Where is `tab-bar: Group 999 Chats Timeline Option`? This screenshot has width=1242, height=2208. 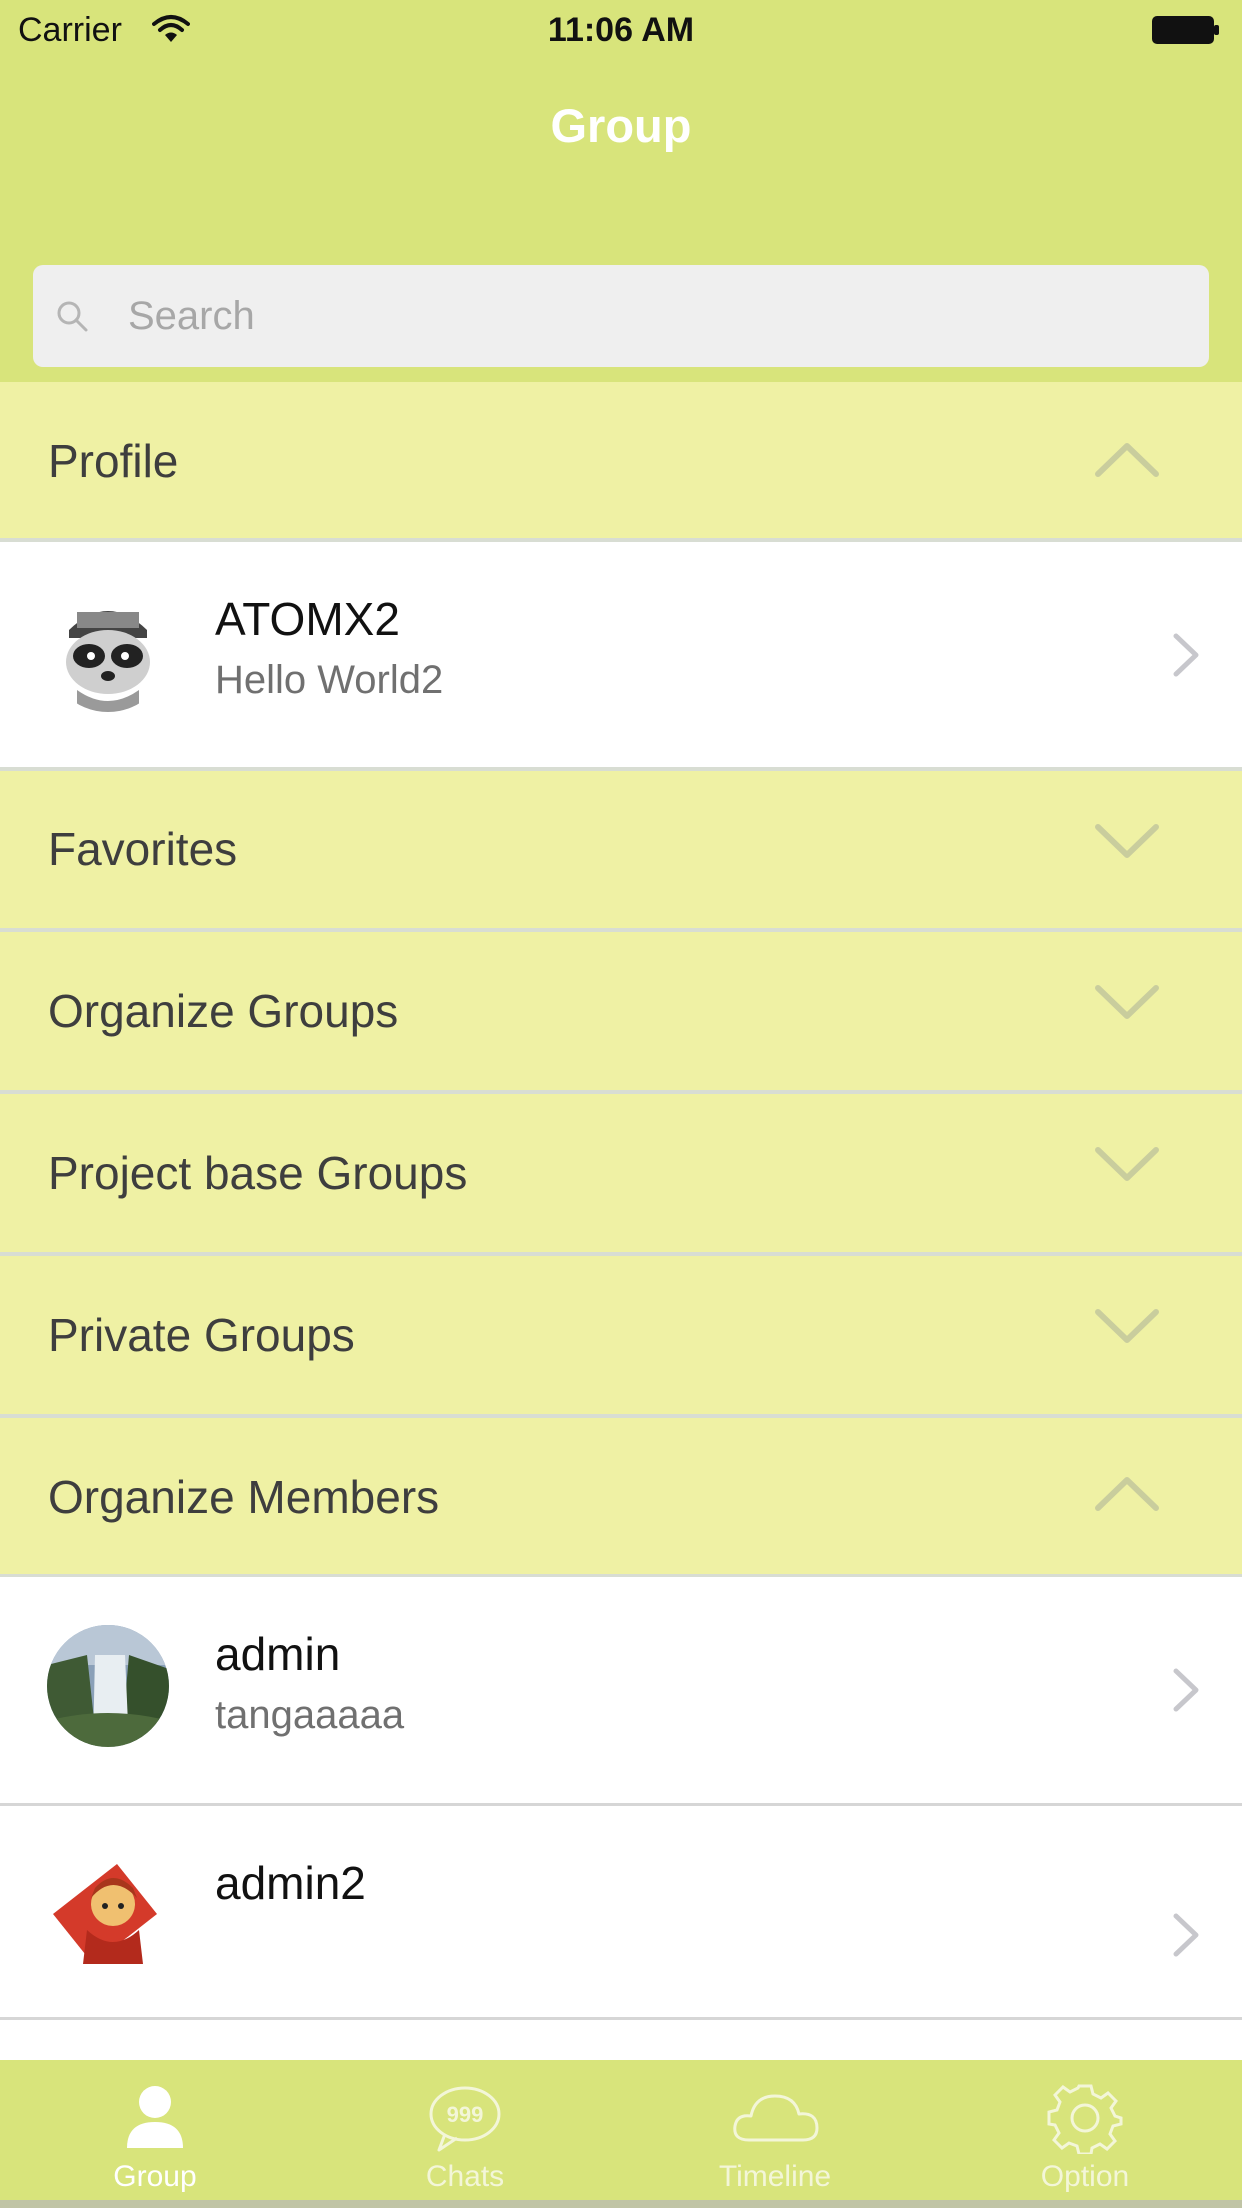
tab-bar: Group 999 Chats Timeline Option is located at coordinates (621, 2130).